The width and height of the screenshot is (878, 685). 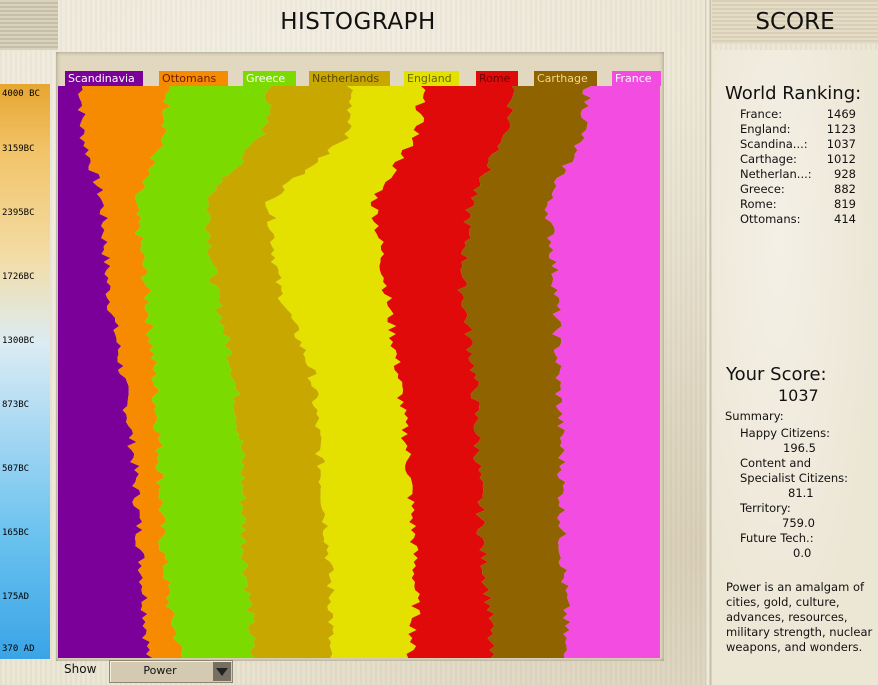 What do you see at coordinates (768, 159) in the screenshot?
I see `ranking-name: Carthage:` at bounding box center [768, 159].